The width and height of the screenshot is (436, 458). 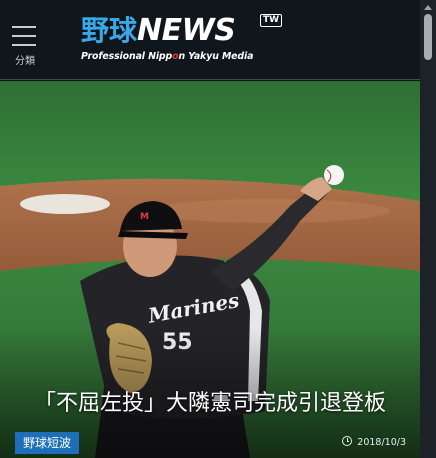 I want to click on clock-icon, so click(x=347, y=441).